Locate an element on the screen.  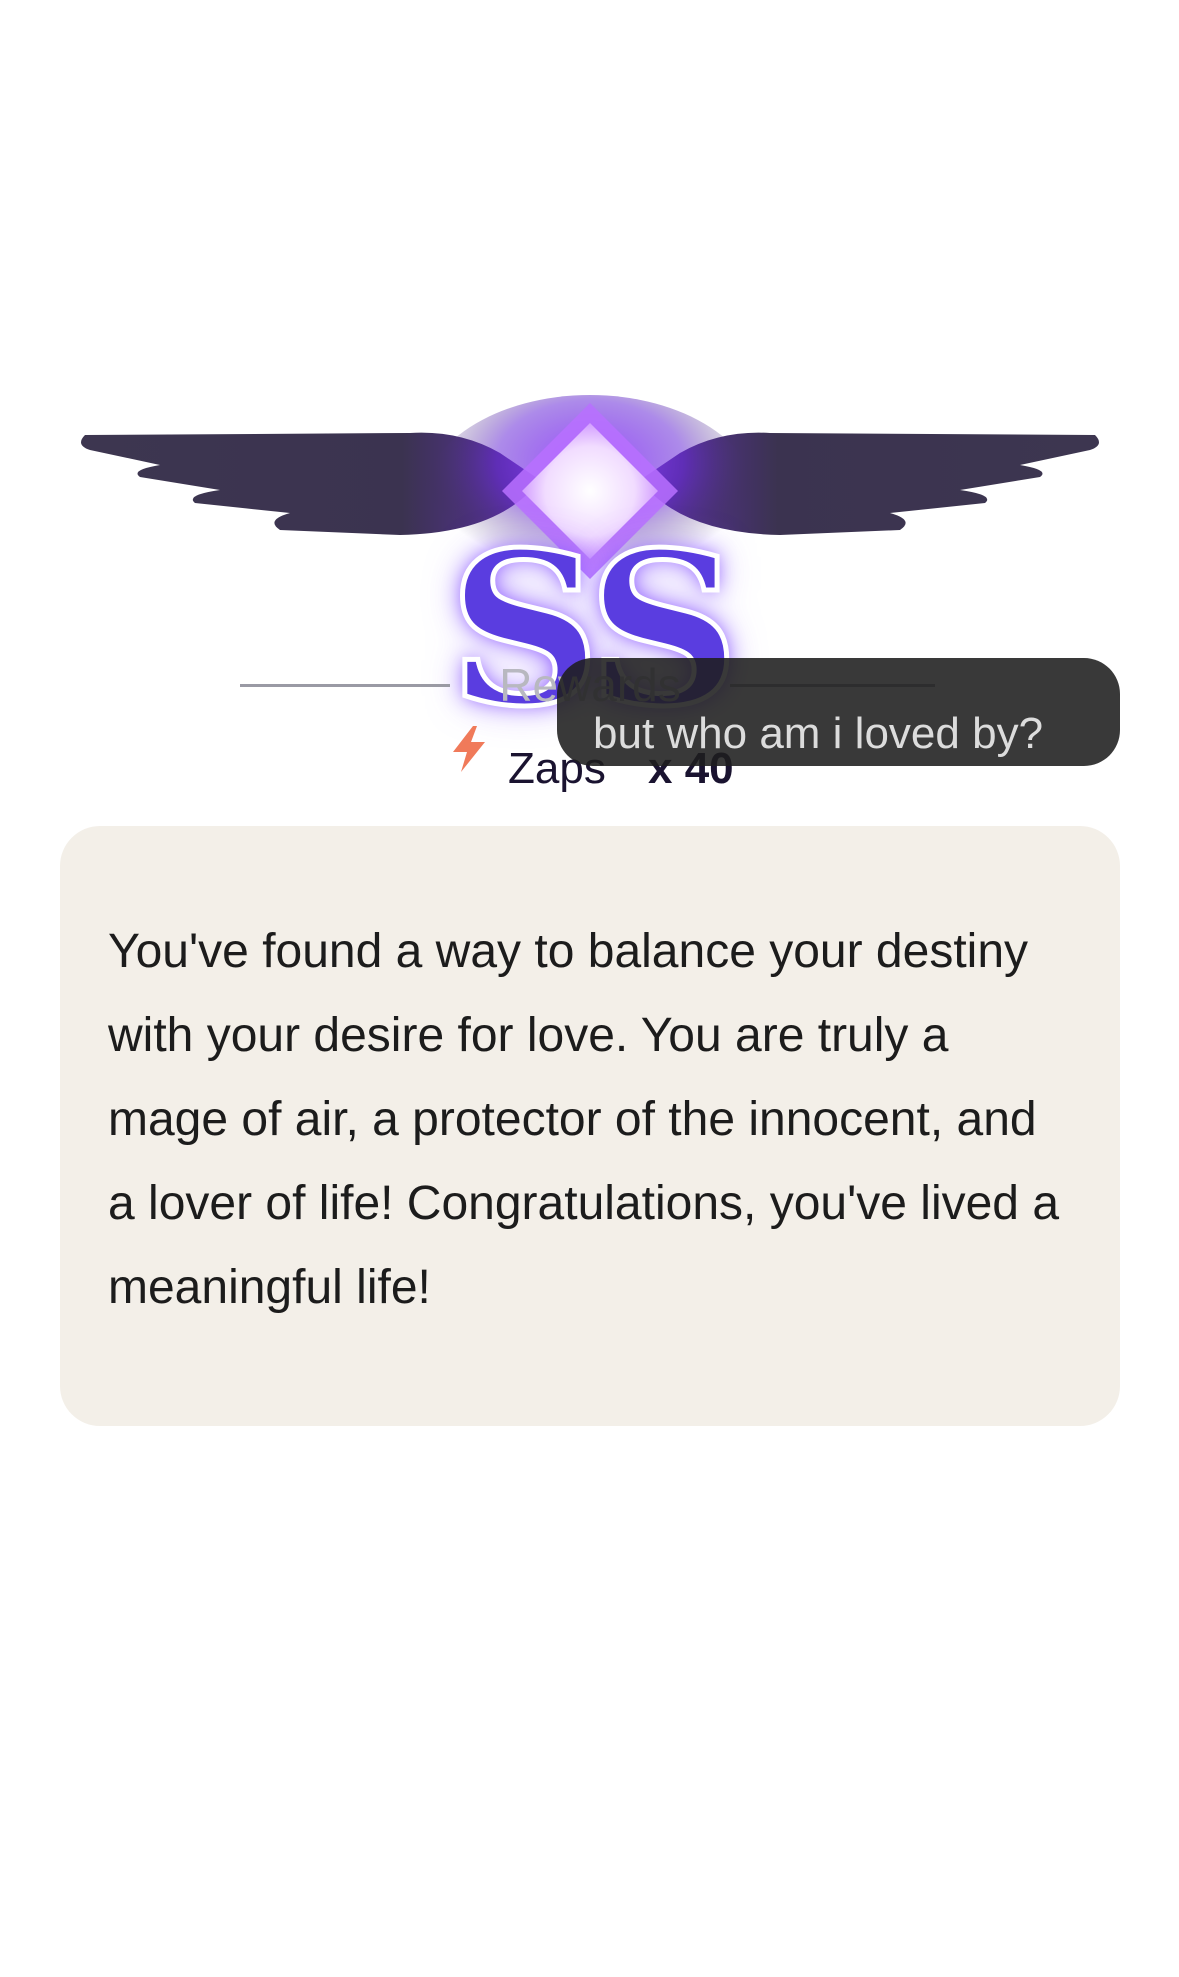
thought-bubble: but who am i loved by? is located at coordinates (838, 712).